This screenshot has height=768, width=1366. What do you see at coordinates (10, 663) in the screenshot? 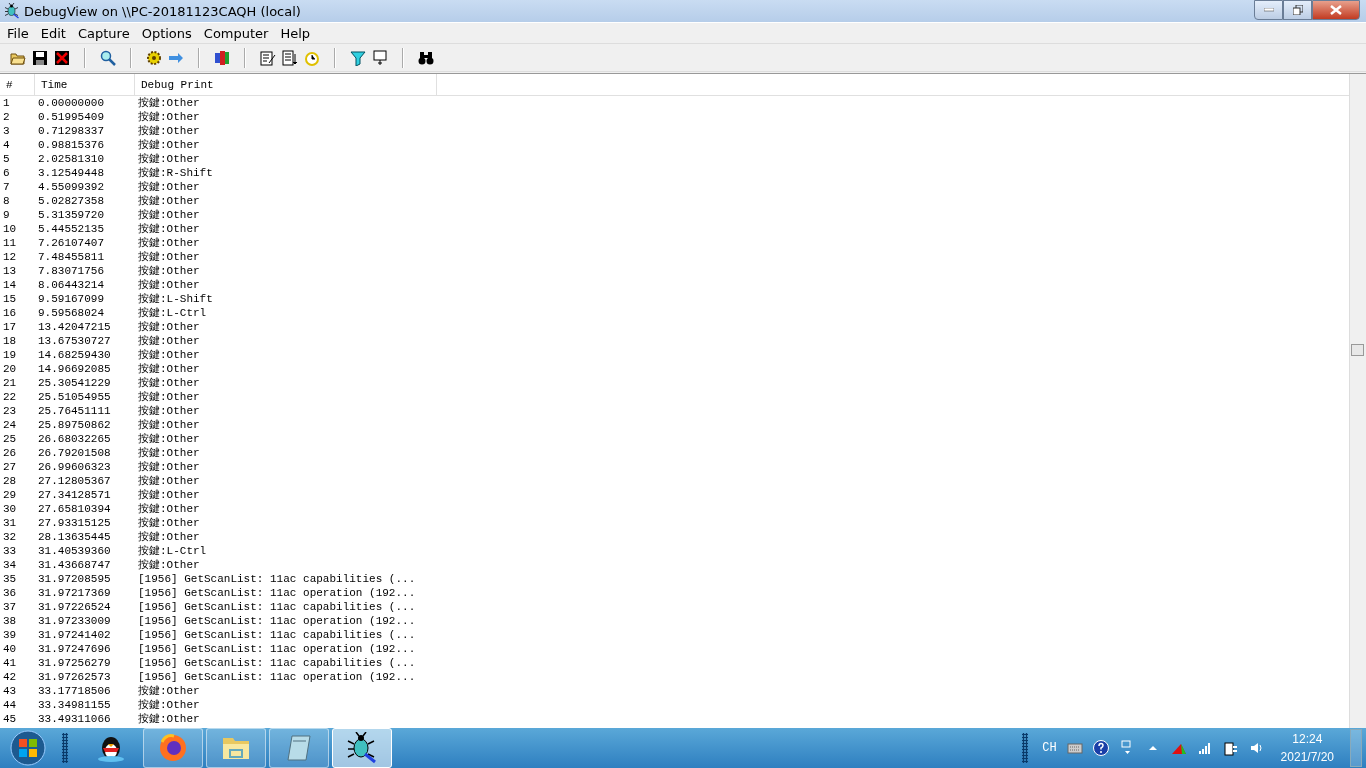
I see `table-cell-text: 41` at bounding box center [10, 663].